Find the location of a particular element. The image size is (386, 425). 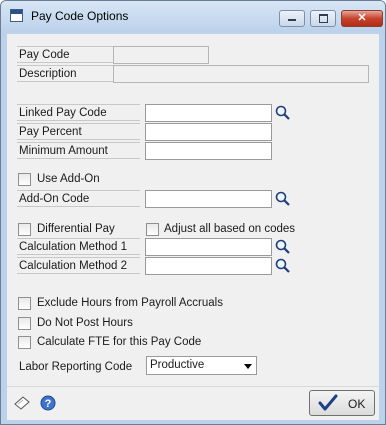

labor-reporting-code-label: Labor Reporting Code is located at coordinates (76, 367).